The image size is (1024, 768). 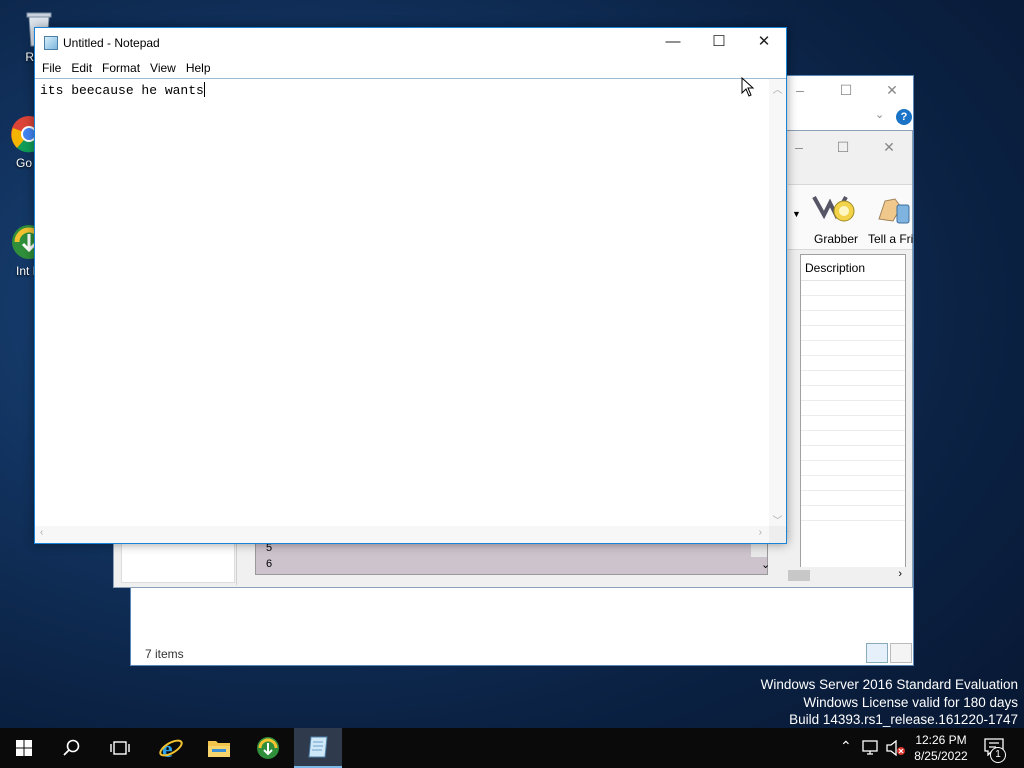 I want to click on close-button: ✕, so click(x=764, y=43).